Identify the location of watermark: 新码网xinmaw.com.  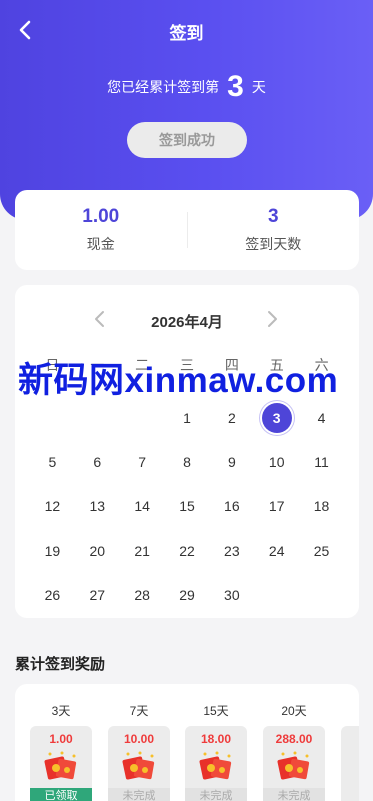
(178, 380).